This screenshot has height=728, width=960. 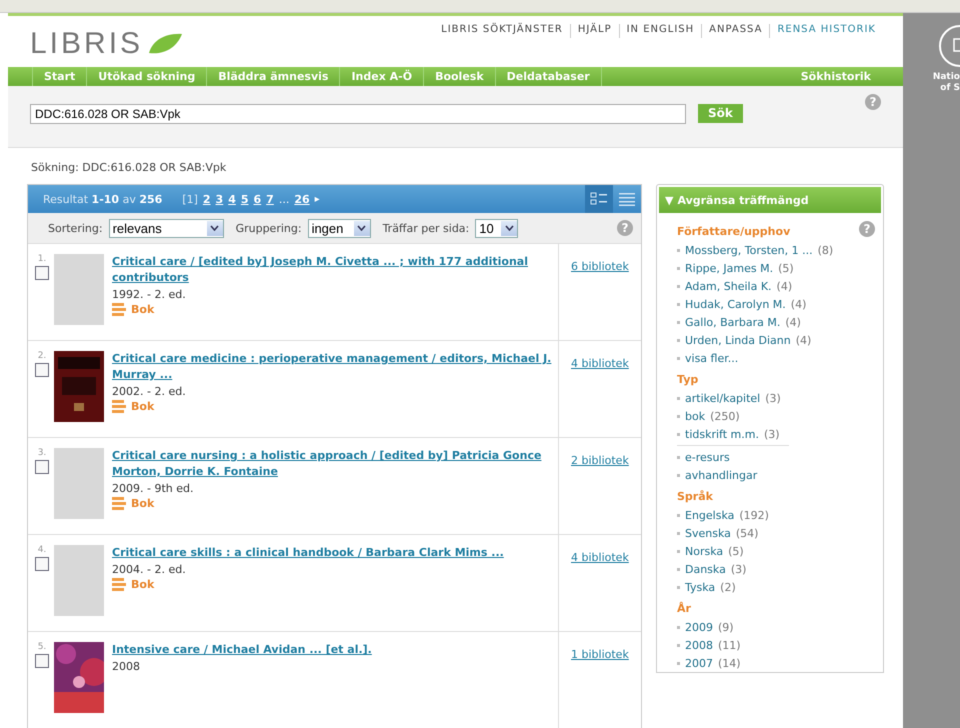 What do you see at coordinates (165, 43) in the screenshot?
I see `leaf-icon` at bounding box center [165, 43].